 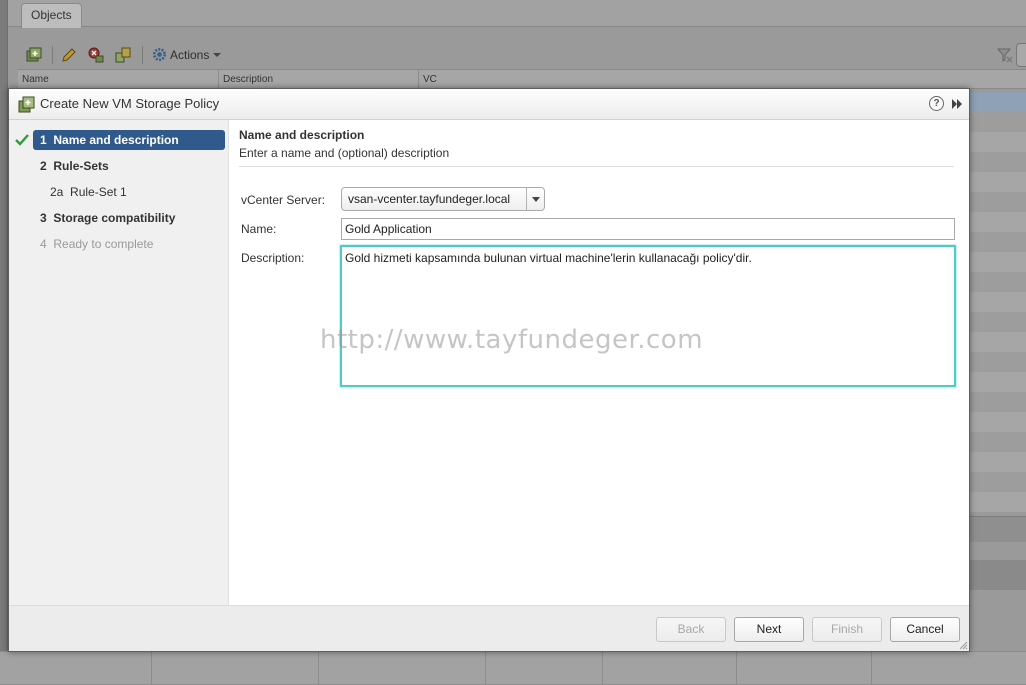 I want to click on objects-table-header: Name Description VC, so click(x=522, y=79).